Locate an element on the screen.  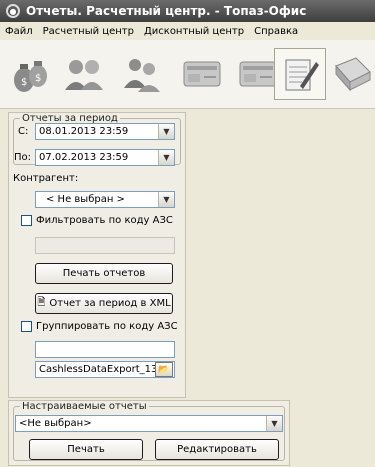
group-by-azs-checkbox: Группировать по коду АЗС is located at coordinates (99, 326).